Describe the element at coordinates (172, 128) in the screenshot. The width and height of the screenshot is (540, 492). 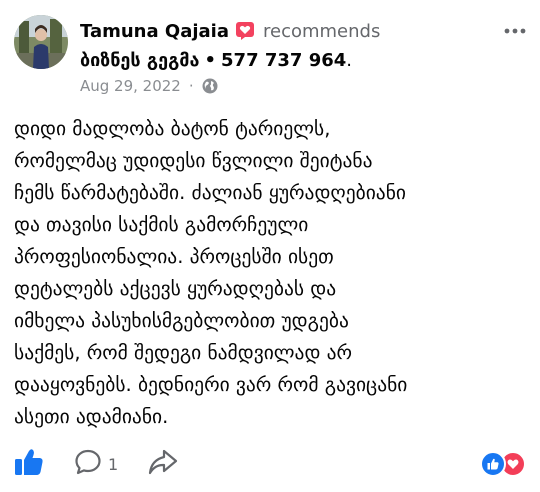
I see `body-line: დიდი მადლობა ბატონ ტარიელს,` at that location.